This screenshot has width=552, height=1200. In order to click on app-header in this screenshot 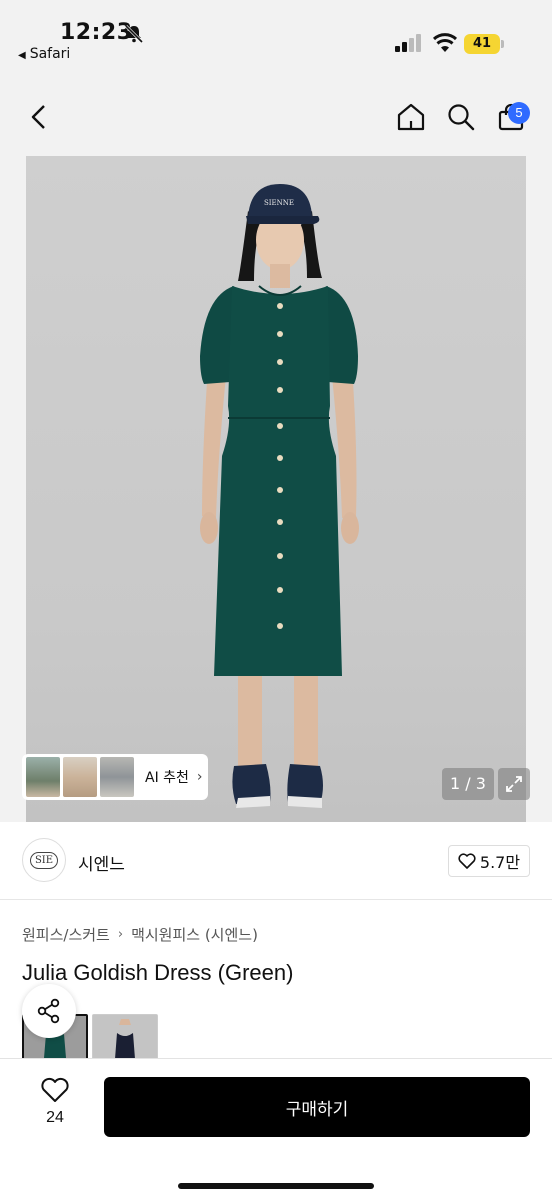, I will do `click(276, 118)`.